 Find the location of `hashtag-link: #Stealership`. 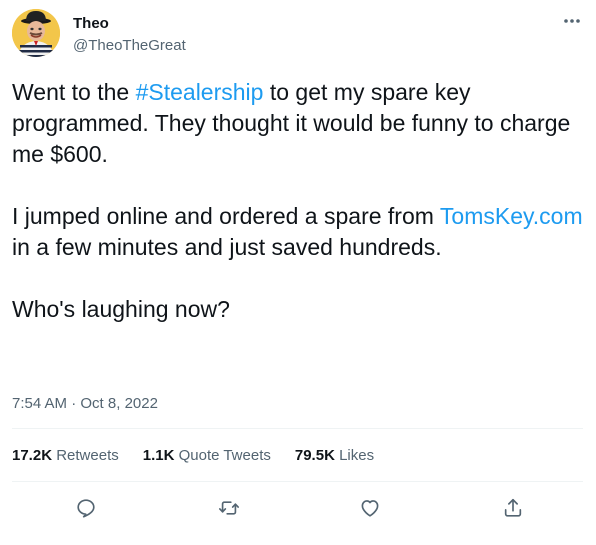

hashtag-link: #Stealership is located at coordinates (200, 92).